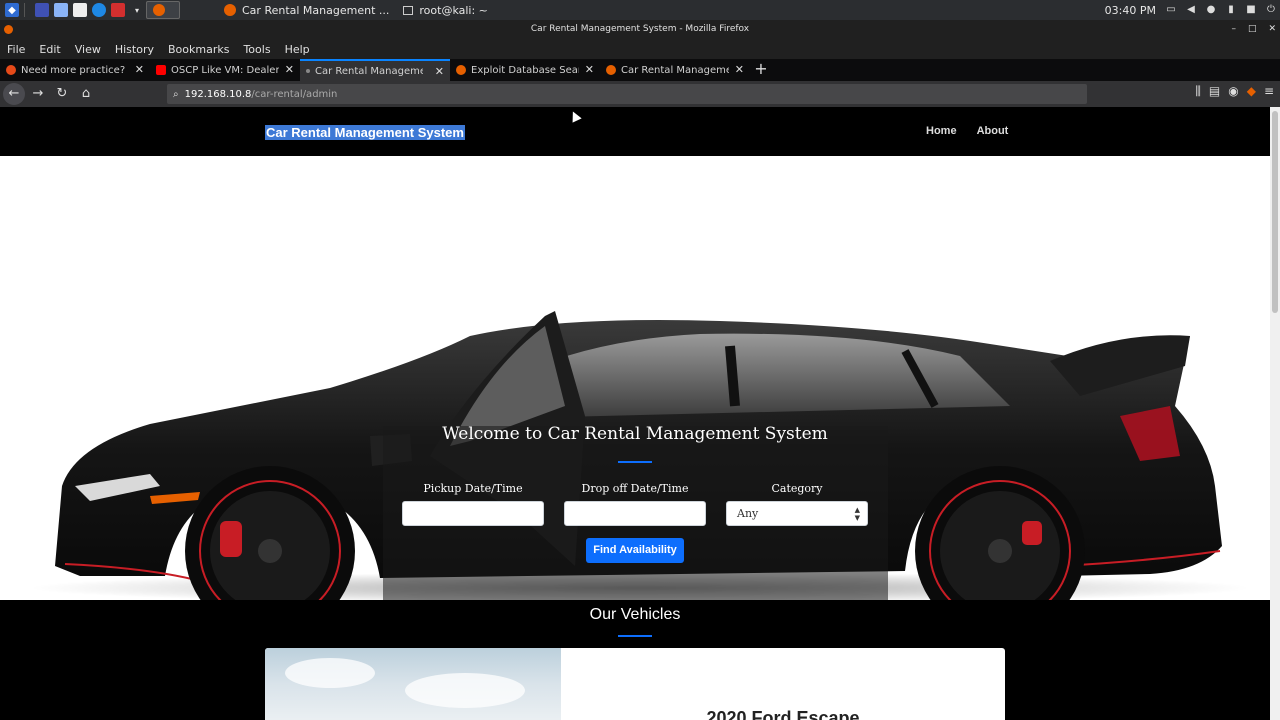 The image size is (1280, 720). I want to click on tab-title: Exploit Database Search, so click(525, 70).